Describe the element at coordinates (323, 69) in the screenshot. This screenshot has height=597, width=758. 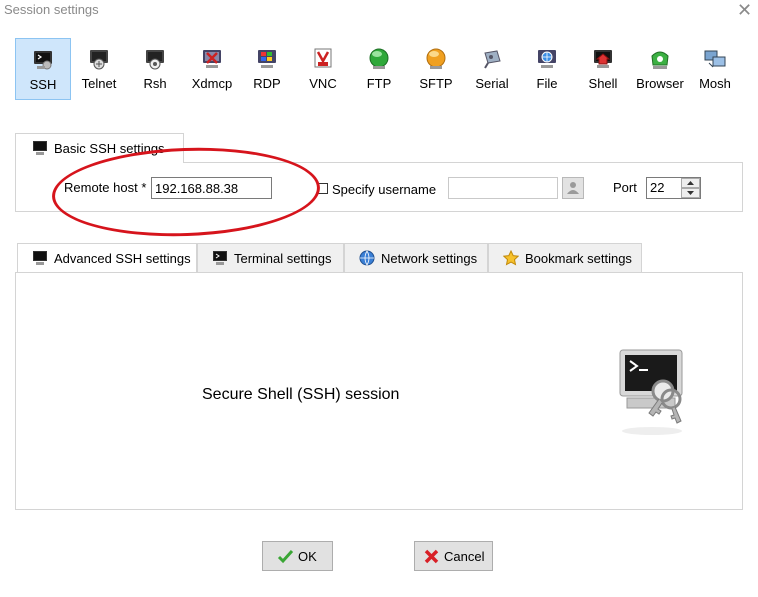
I see `protocol-vnc: VNC` at that location.